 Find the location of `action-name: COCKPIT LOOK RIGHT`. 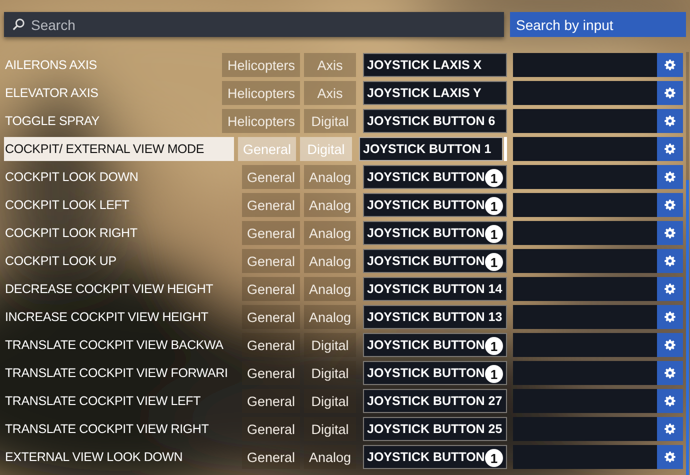

action-name: COCKPIT LOOK RIGHT is located at coordinates (121, 233).